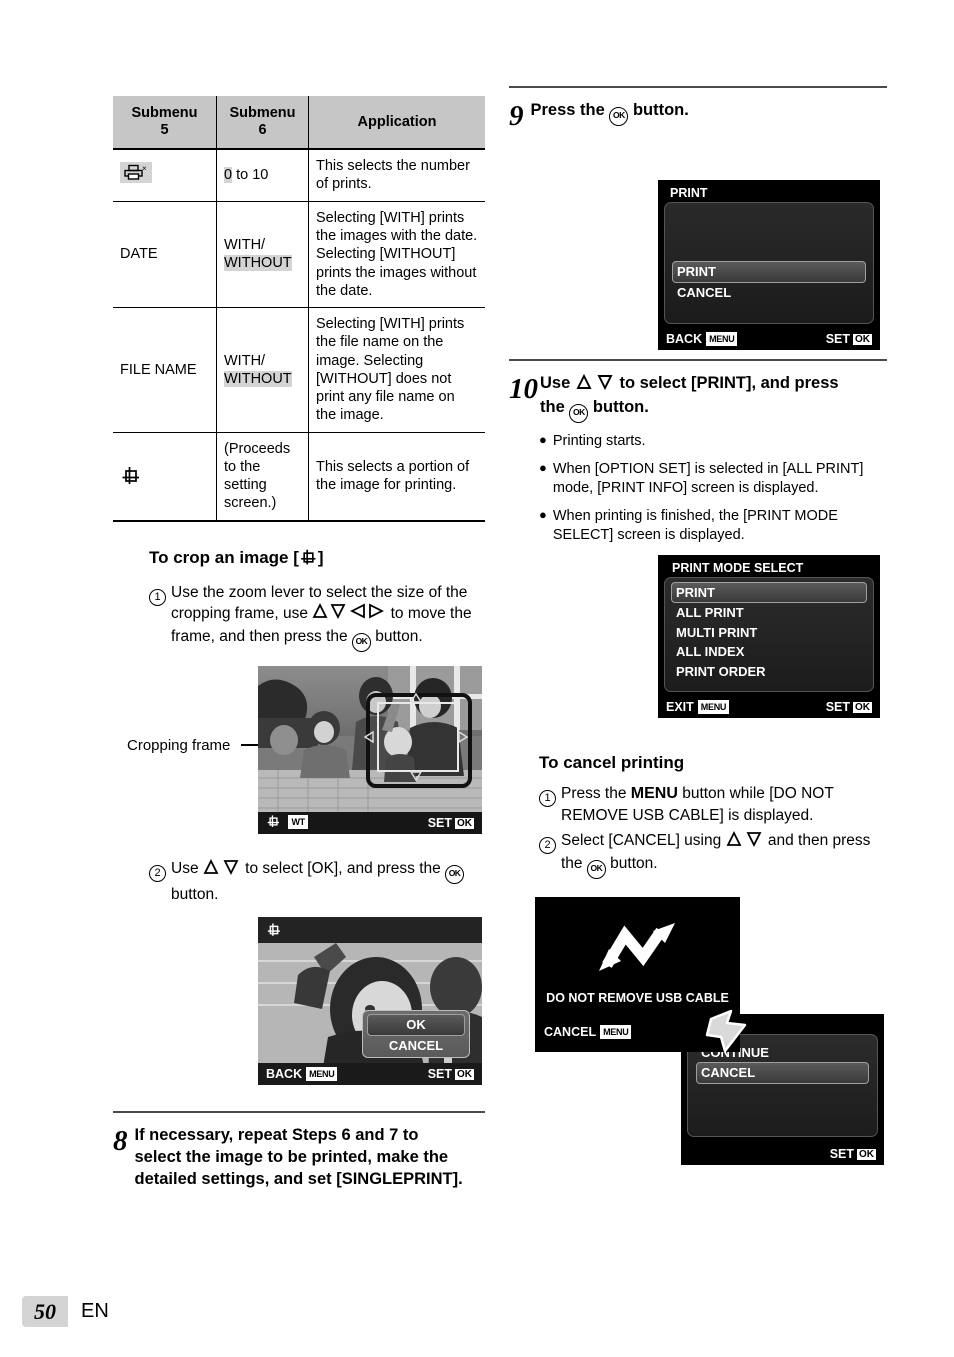 The image size is (954, 1357). I want to click on cell-submenu5-prints: ×, so click(165, 175).